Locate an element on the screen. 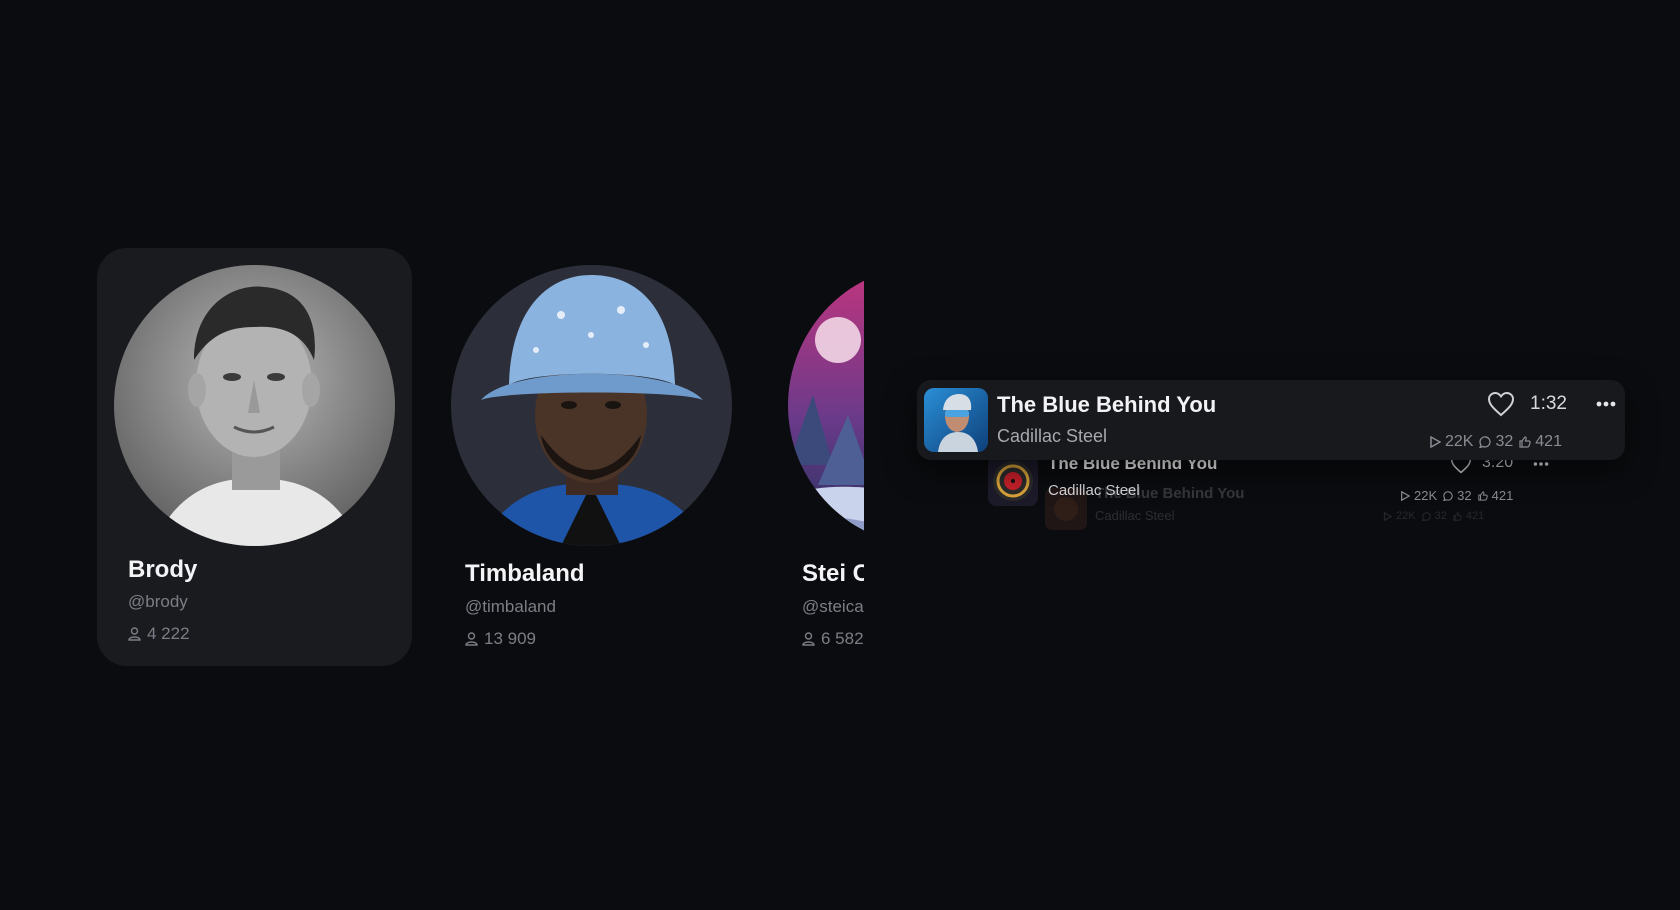  more-options-button is located at coordinates (1606, 404).